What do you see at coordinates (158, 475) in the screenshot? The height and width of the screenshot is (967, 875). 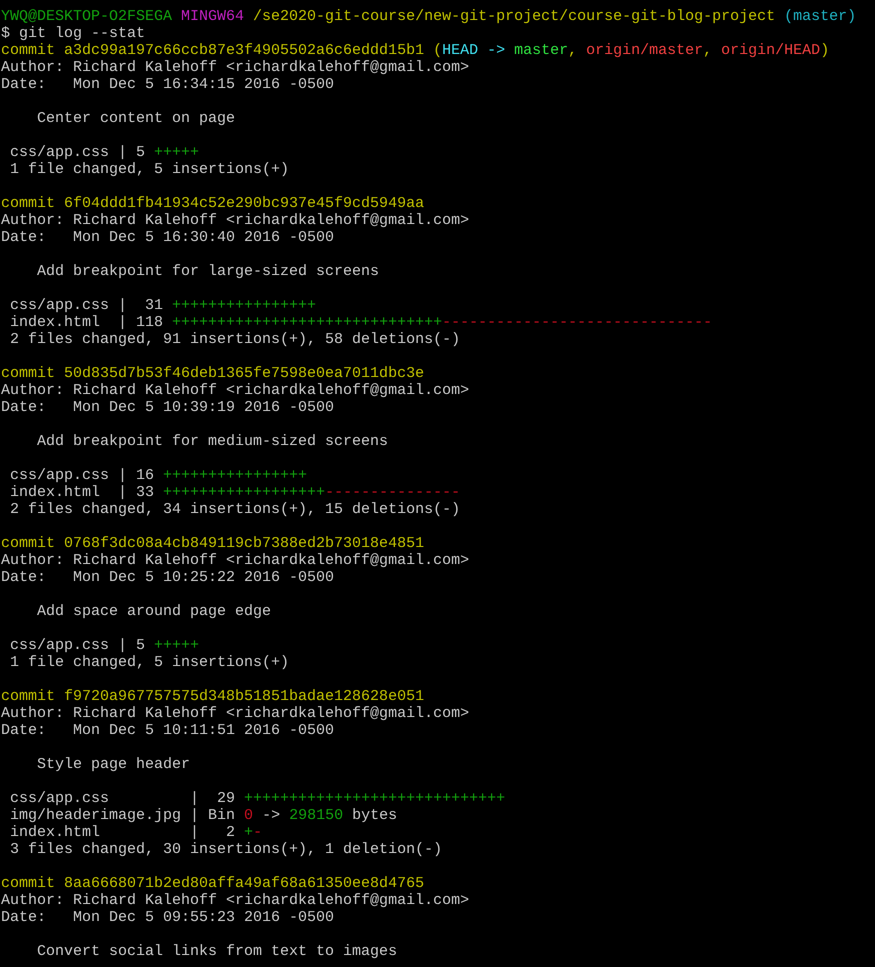 I see `terminal-line: css/app.css | 16 ++++++++++++++++` at bounding box center [158, 475].